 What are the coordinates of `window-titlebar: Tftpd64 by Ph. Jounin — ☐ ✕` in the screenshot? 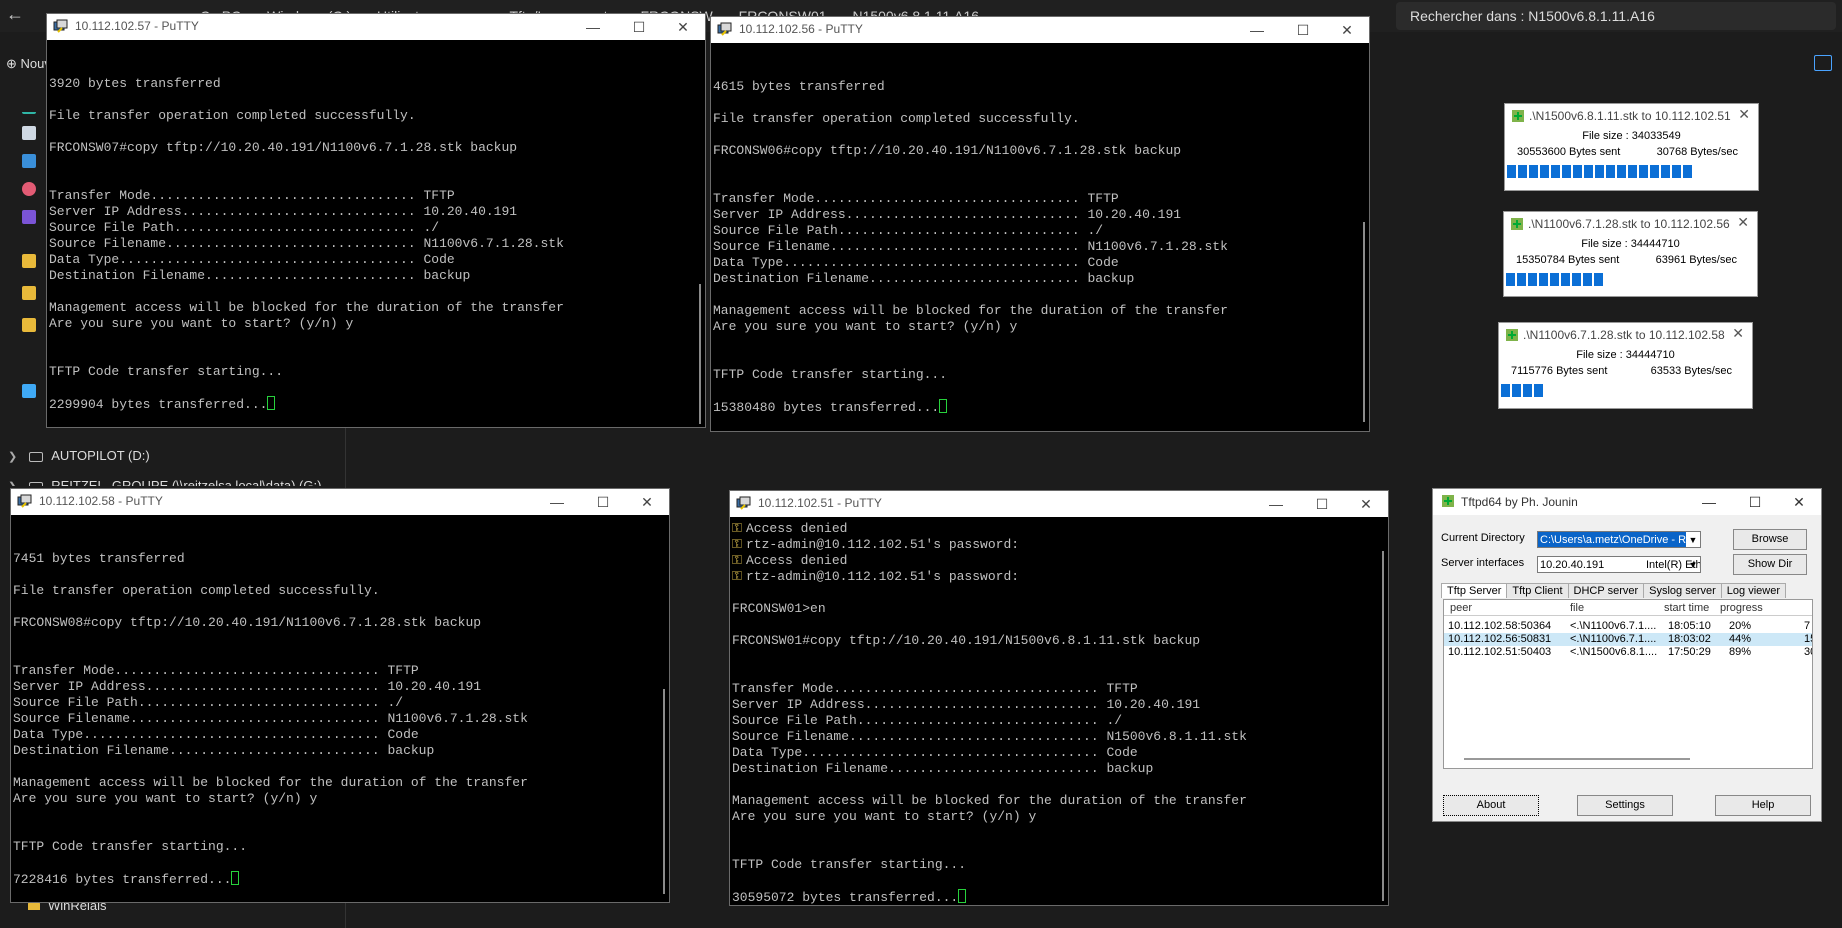 It's located at (1627, 502).